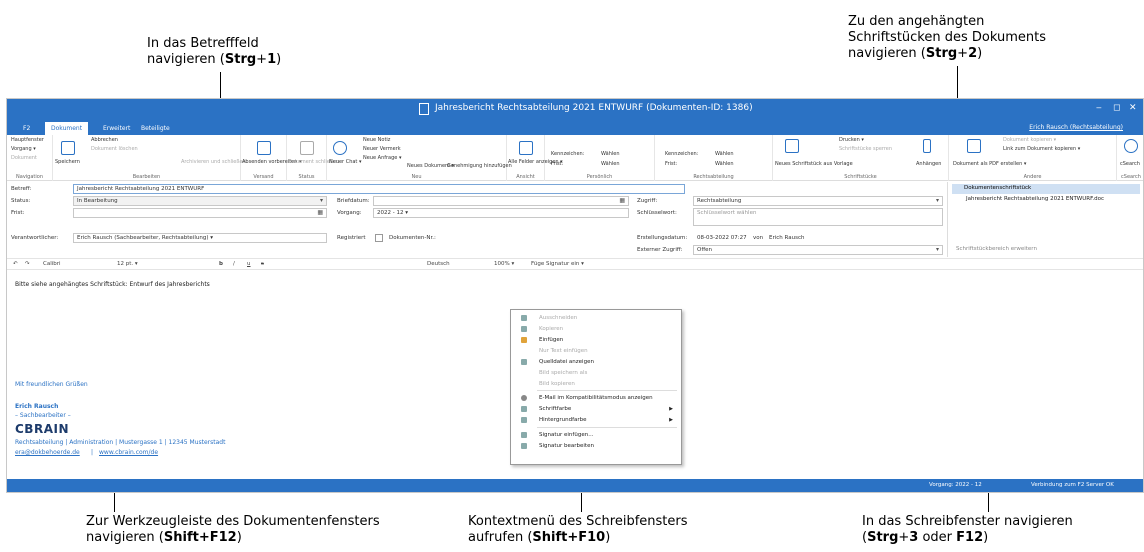  Describe the element at coordinates (349, 213) in the screenshot. I see `vorgang-label: Vorgang:` at that location.